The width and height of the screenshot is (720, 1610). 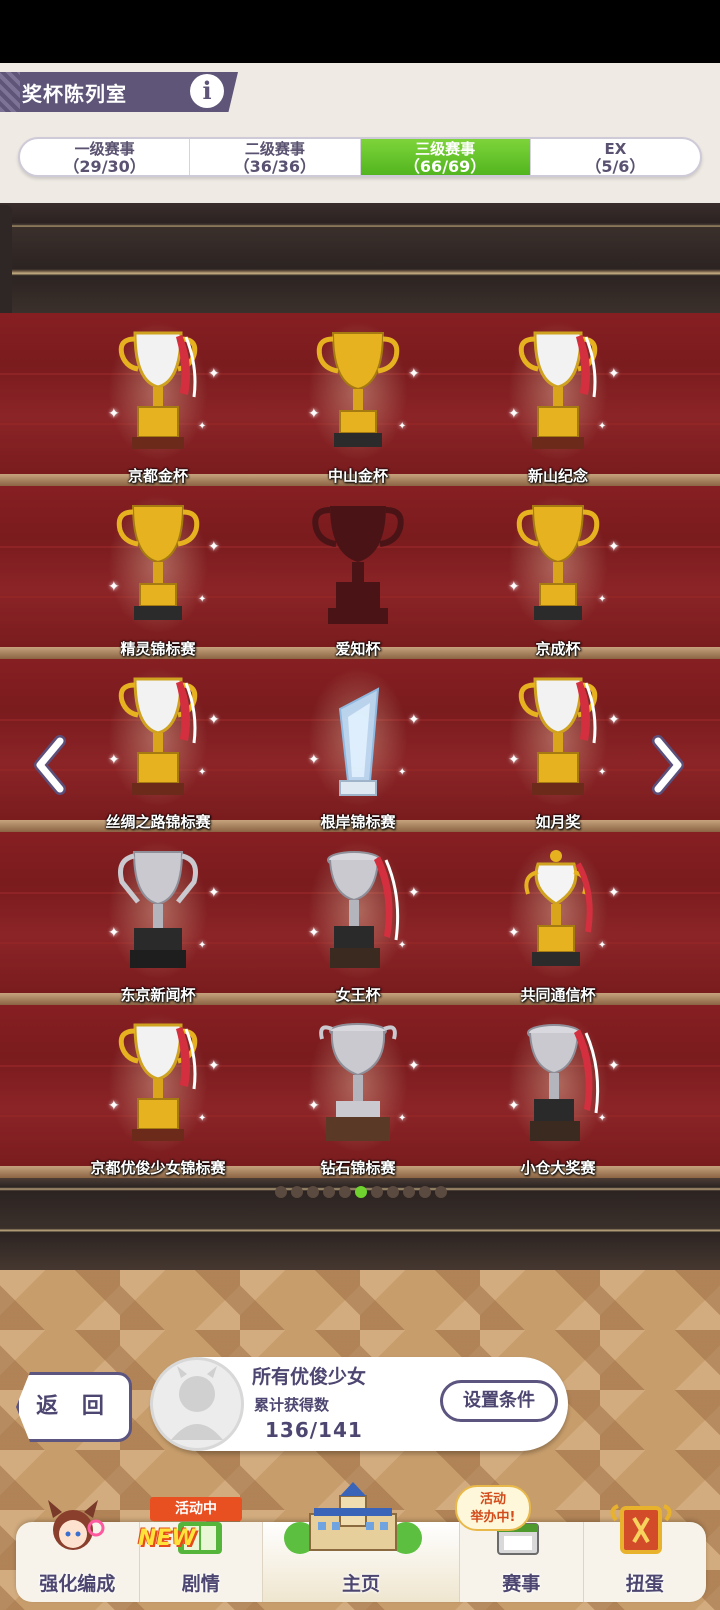 What do you see at coordinates (200, 1584) in the screenshot?
I see `nav-label: 剧情` at bounding box center [200, 1584].